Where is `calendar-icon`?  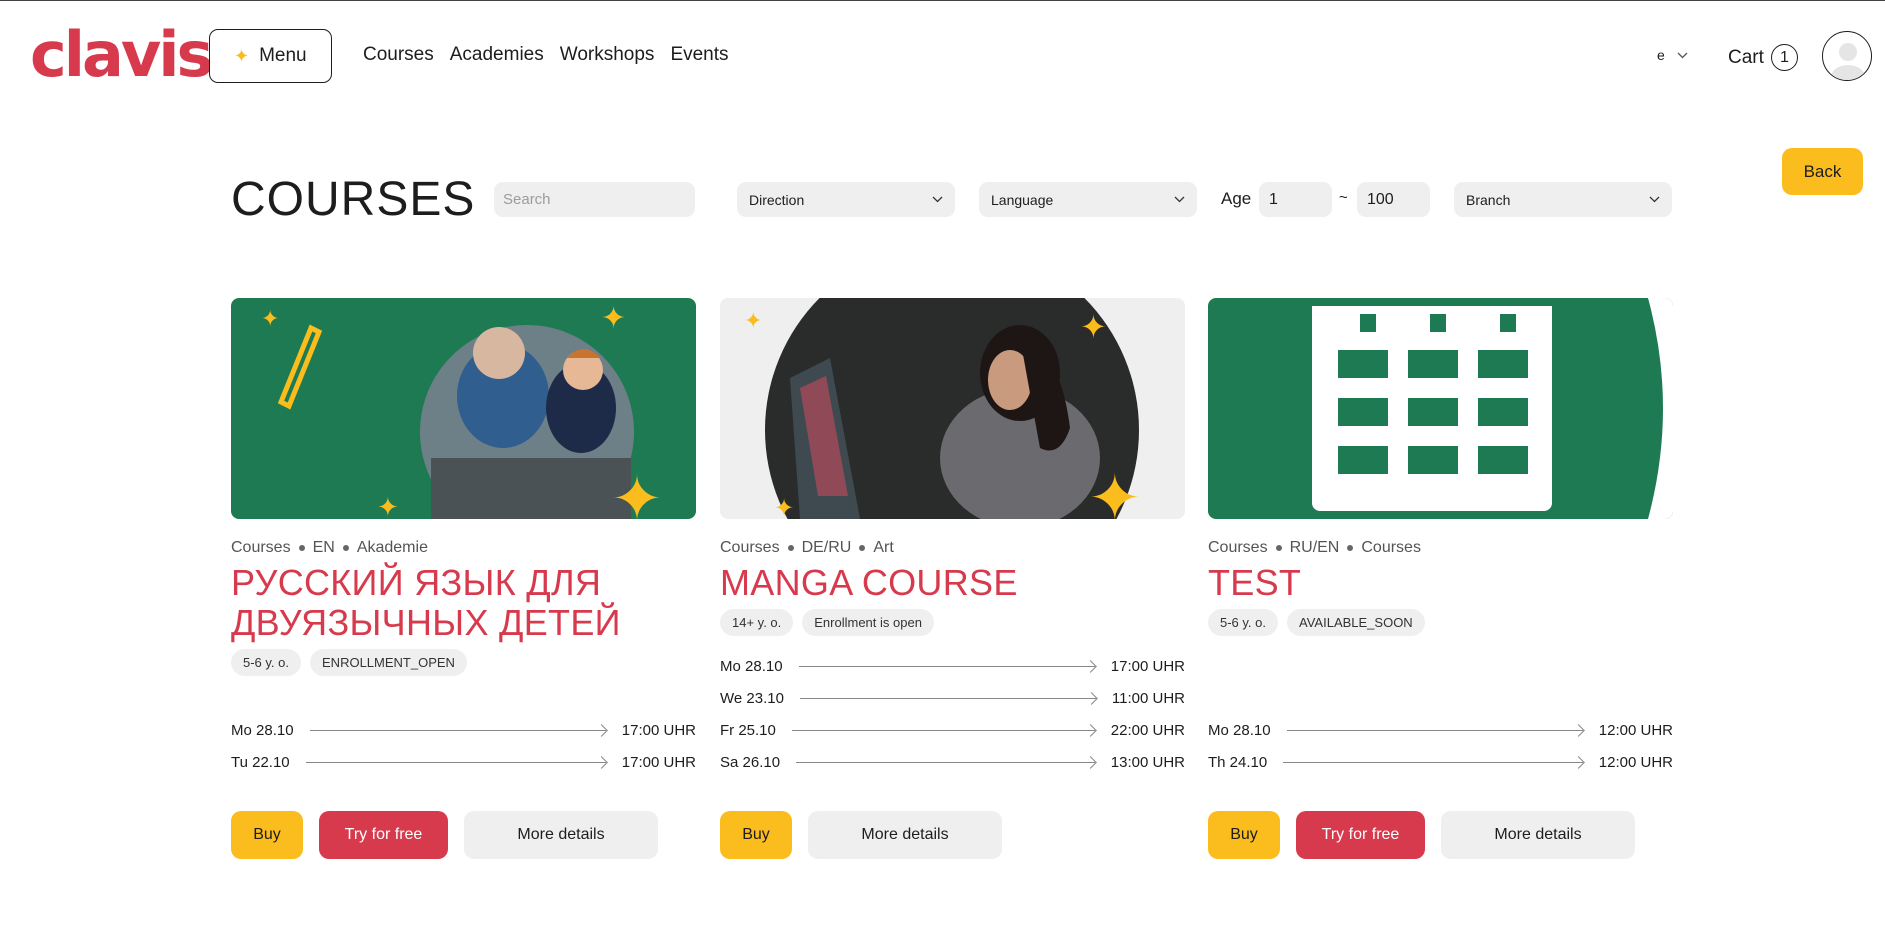
calendar-icon is located at coordinates (1440, 408).